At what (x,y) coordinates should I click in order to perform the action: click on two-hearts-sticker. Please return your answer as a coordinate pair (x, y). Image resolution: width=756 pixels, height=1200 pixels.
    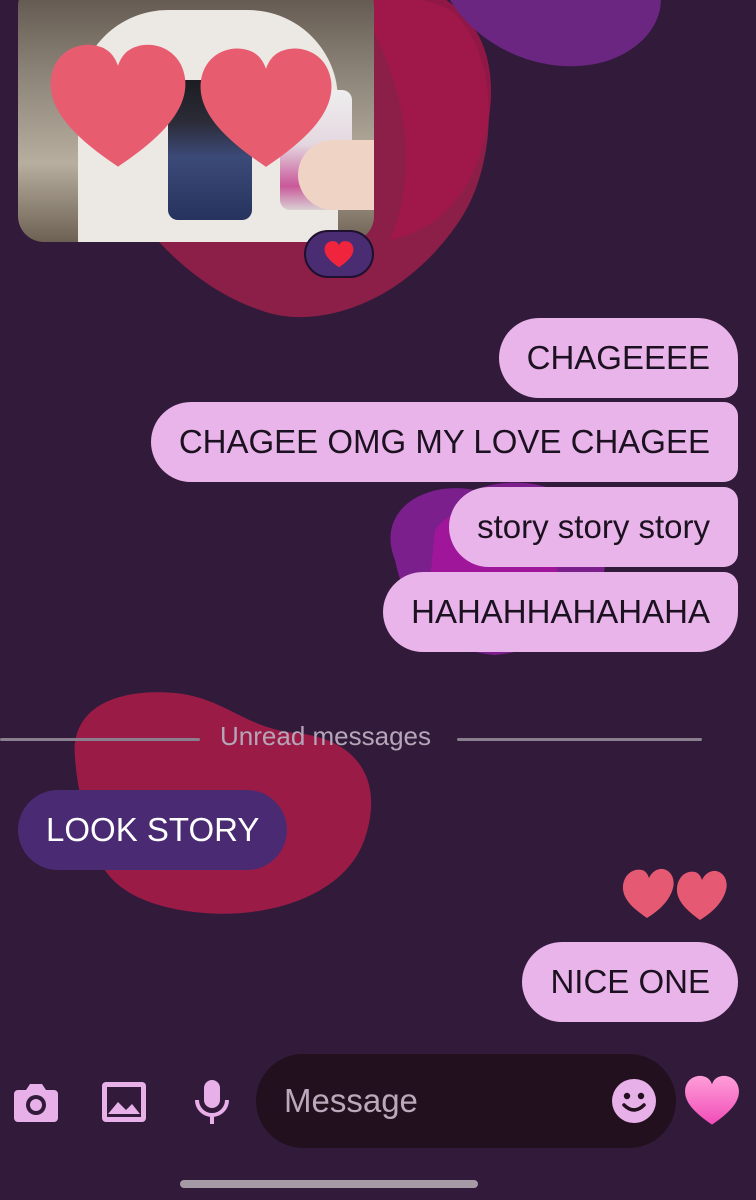
    Looking at the image, I should click on (675, 896).